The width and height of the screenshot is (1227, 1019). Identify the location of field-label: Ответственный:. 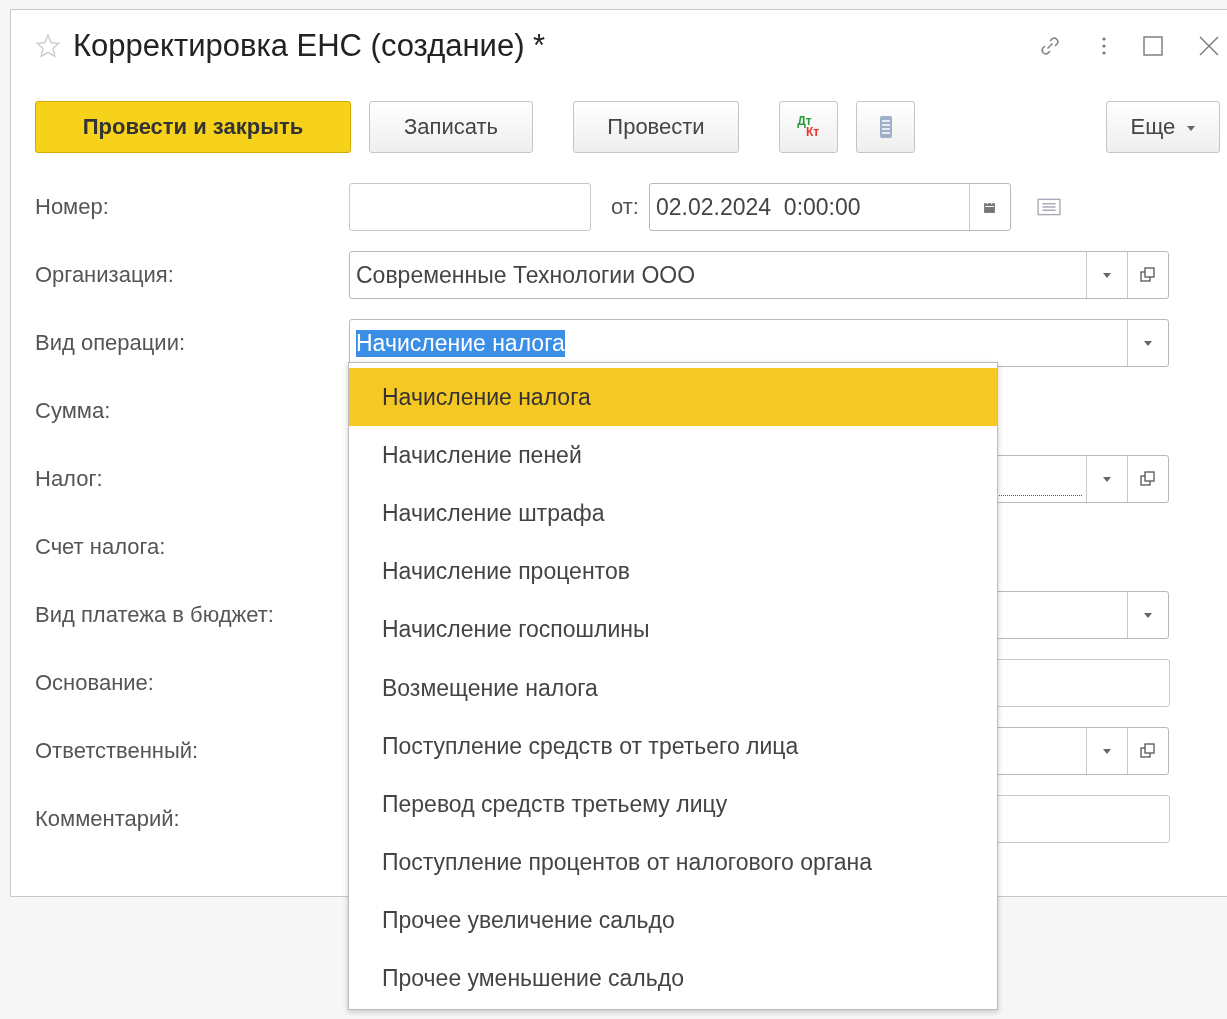
(117, 751).